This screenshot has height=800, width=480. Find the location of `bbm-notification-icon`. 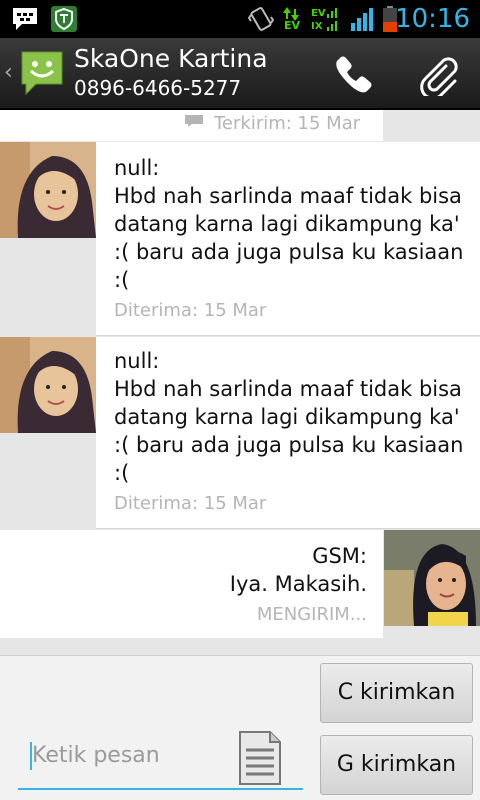

bbm-notification-icon is located at coordinates (25, 19).